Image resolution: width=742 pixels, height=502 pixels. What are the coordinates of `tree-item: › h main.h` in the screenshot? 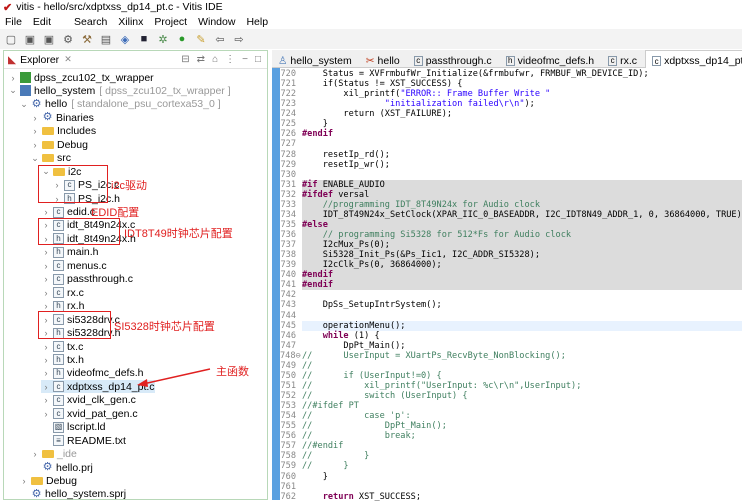 It's located at (70, 252).